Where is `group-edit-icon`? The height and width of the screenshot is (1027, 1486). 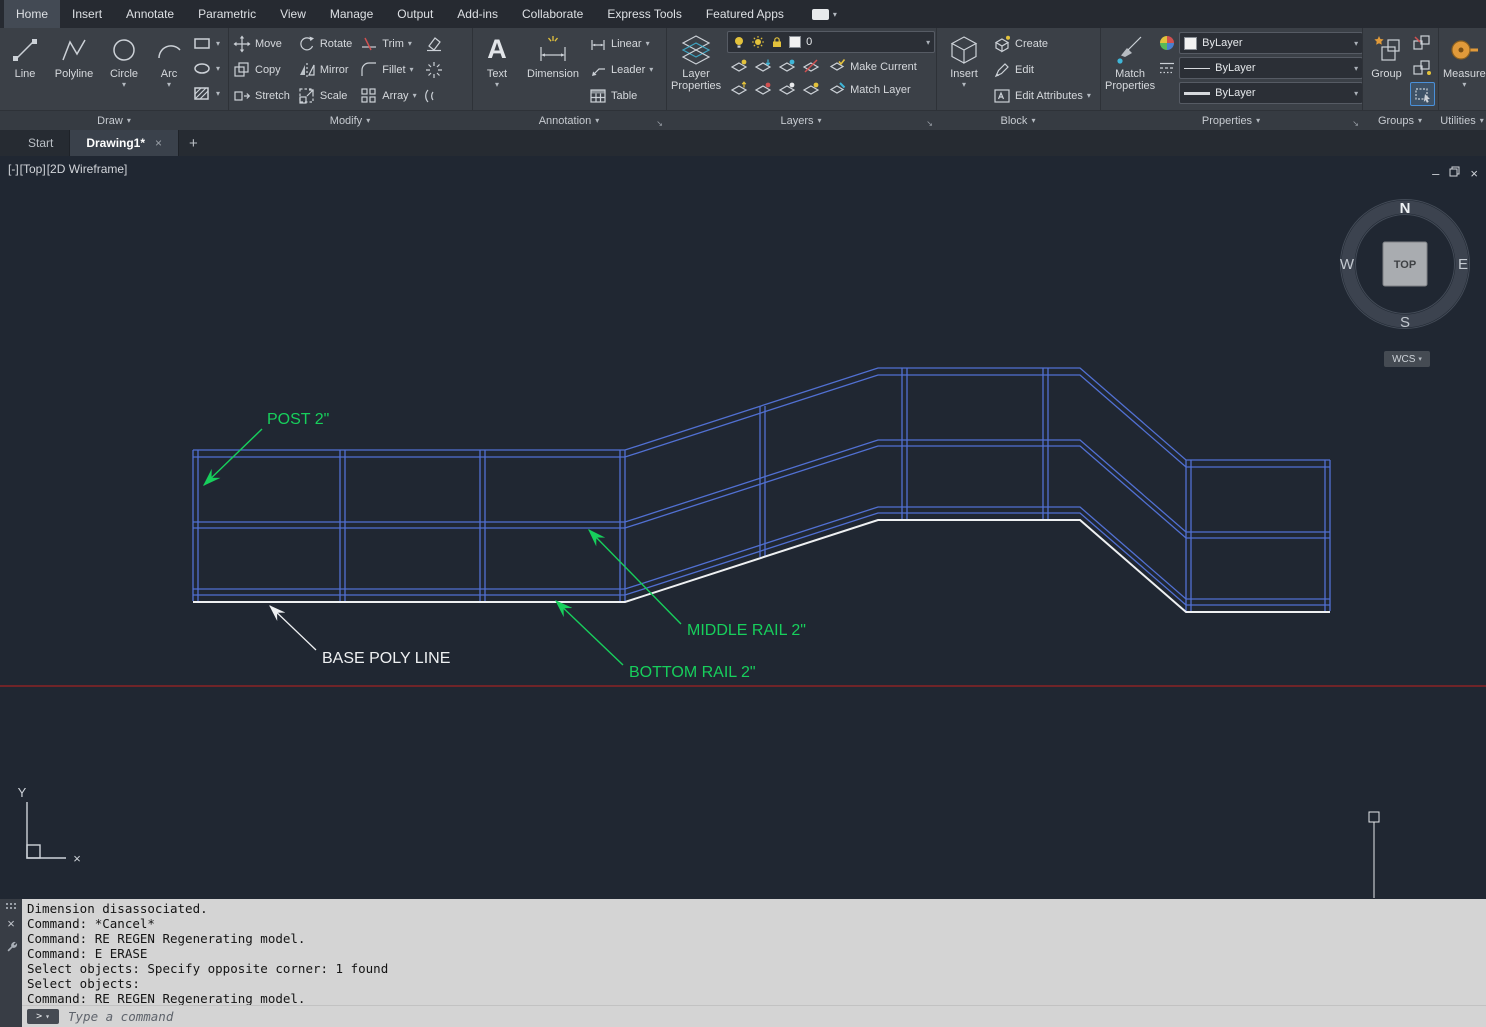 group-edit-icon is located at coordinates (1421, 68).